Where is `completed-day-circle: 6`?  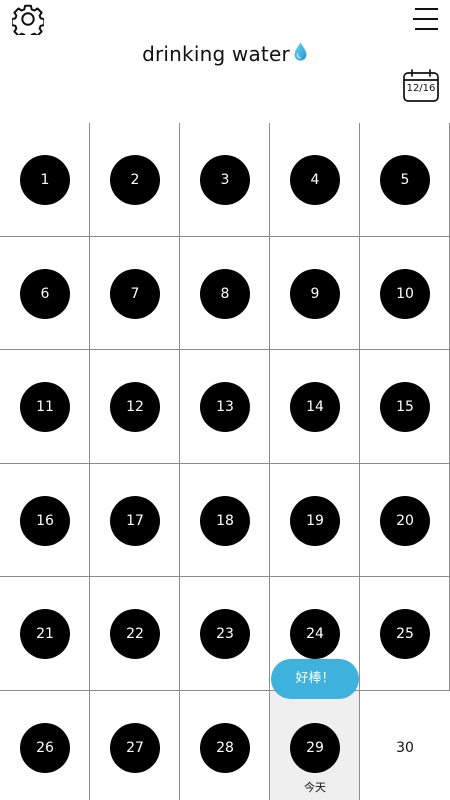
completed-day-circle: 6 is located at coordinates (45, 293).